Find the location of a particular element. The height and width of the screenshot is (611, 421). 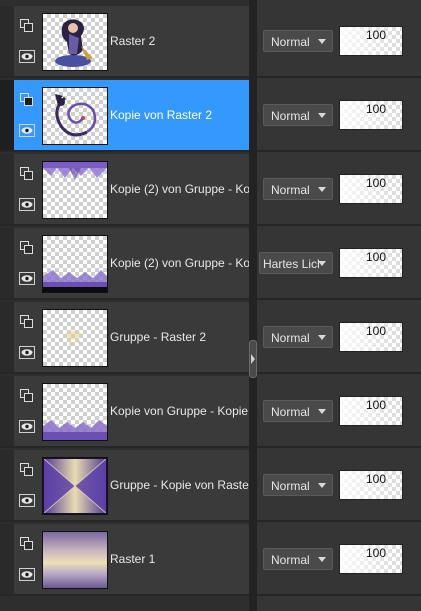

pane-divider is located at coordinates (253, 305).